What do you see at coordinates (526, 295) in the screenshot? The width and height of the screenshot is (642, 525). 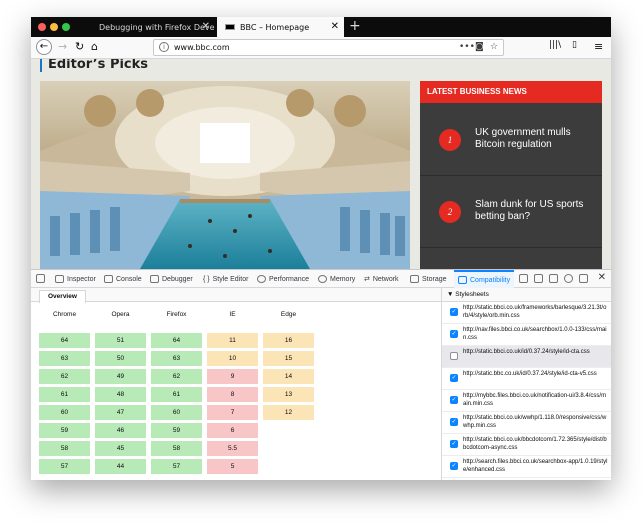 I see `stylesheets-header: ▼ Stylesheets` at bounding box center [526, 295].